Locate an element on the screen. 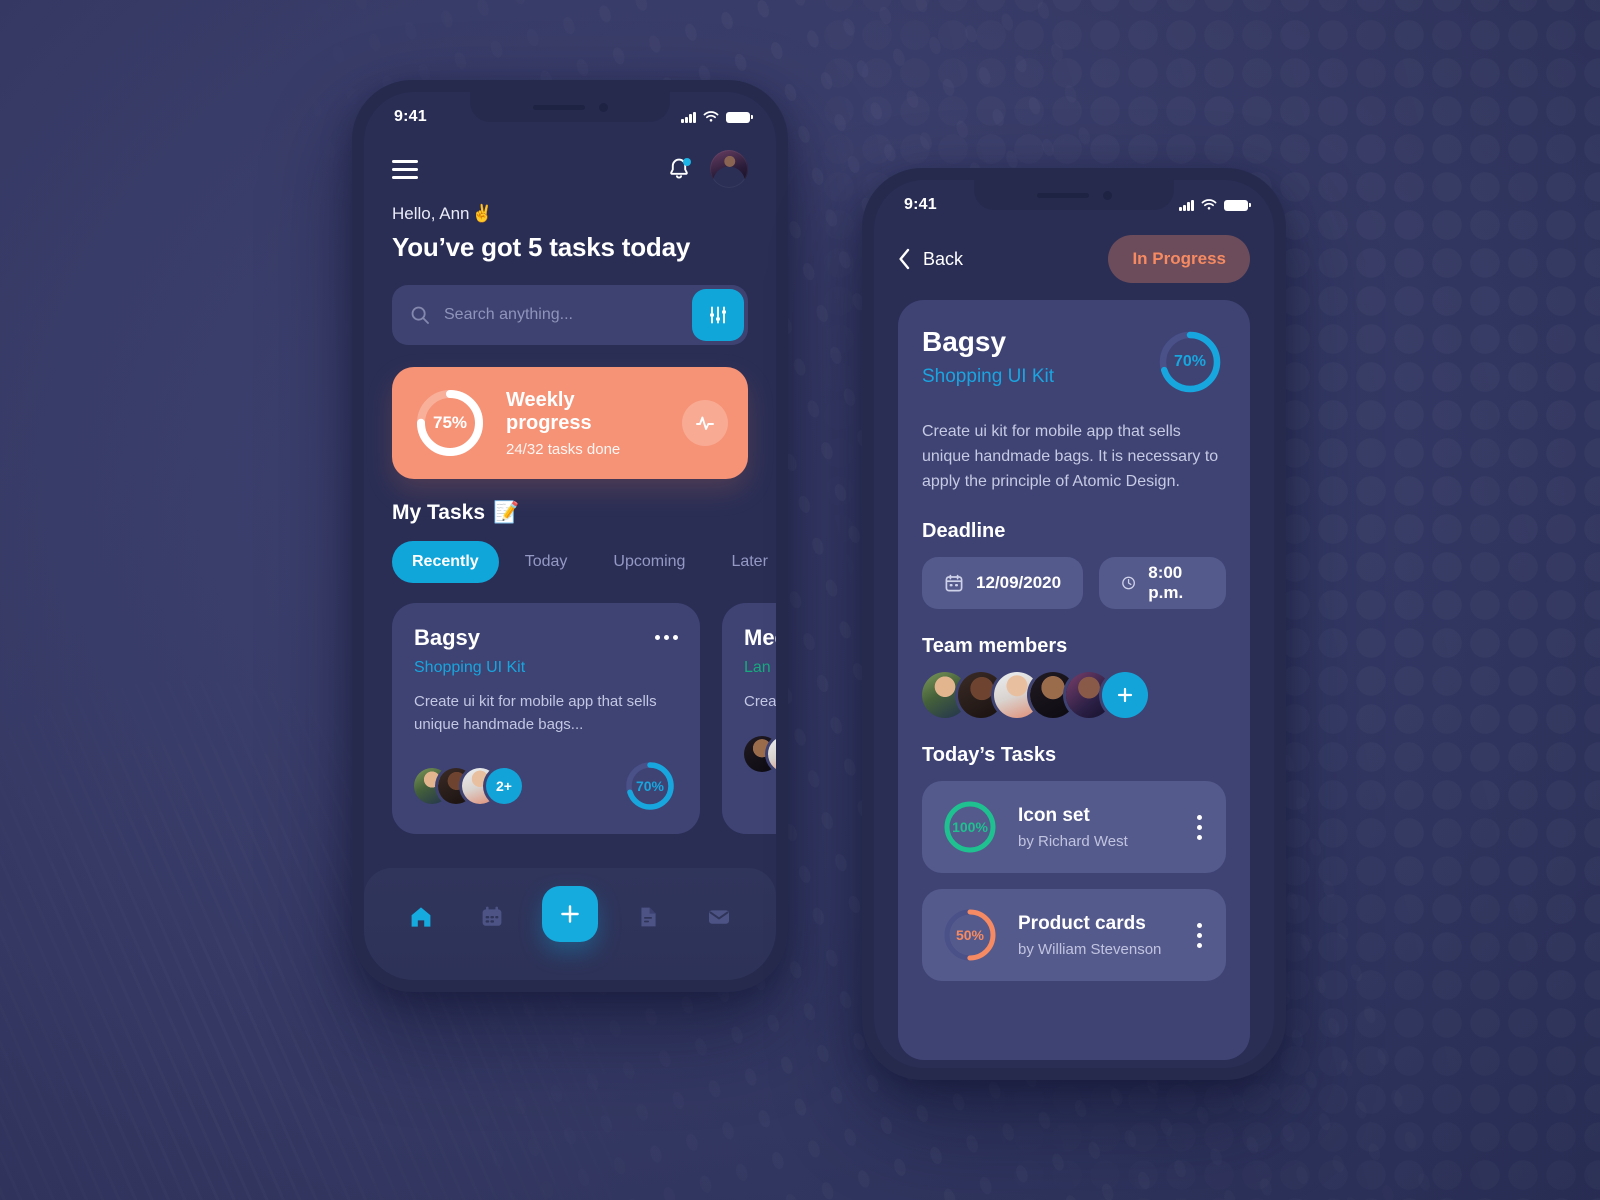  activity-pulse-icon is located at coordinates (705, 423).